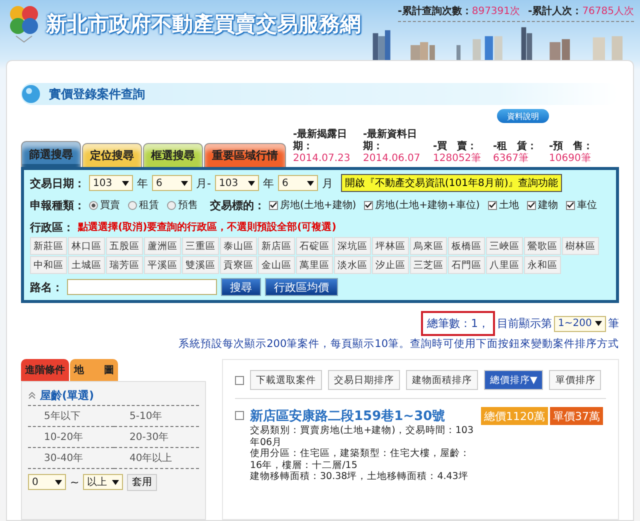 The width and height of the screenshot is (640, 521). Describe the element at coordinates (442, 380) in the screenshot. I see `sort-button: 建物面積排序` at that location.